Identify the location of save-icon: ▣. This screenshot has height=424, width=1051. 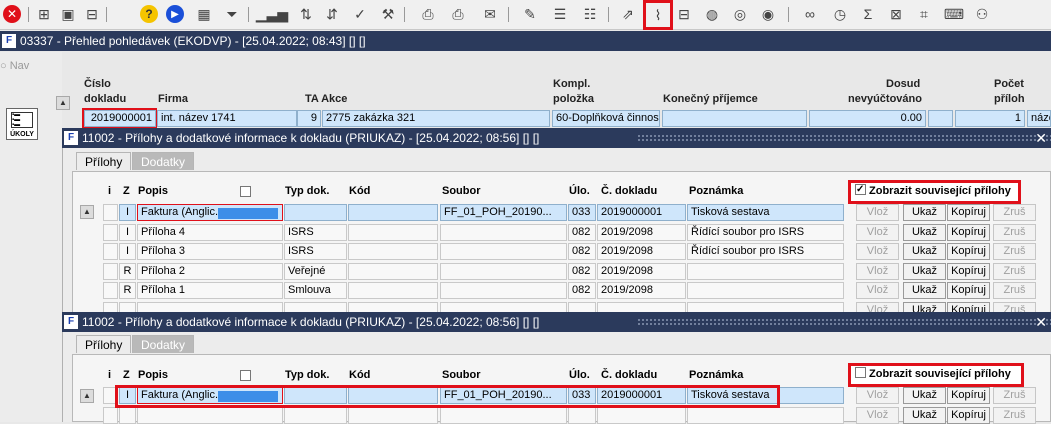
(68, 14).